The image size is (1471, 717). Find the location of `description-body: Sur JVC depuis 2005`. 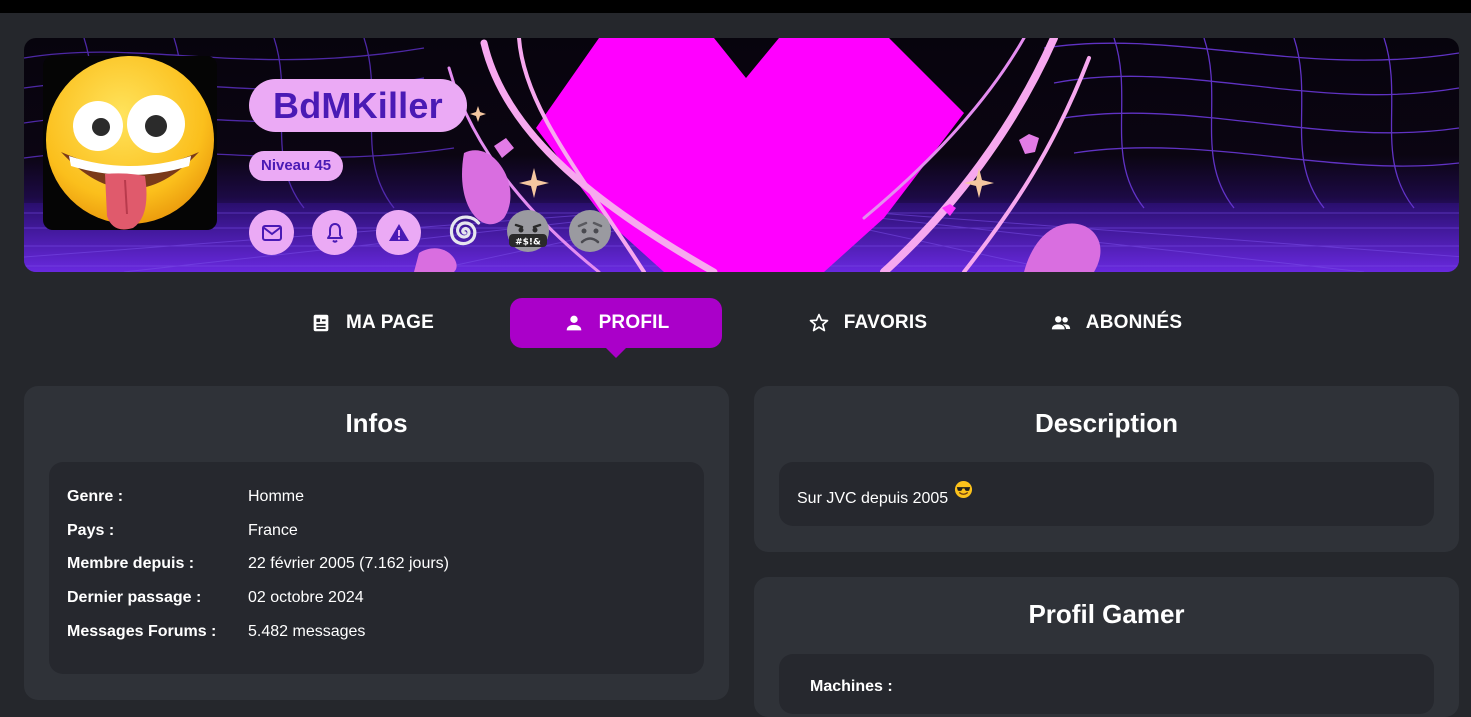

description-body: Sur JVC depuis 2005 is located at coordinates (873, 498).